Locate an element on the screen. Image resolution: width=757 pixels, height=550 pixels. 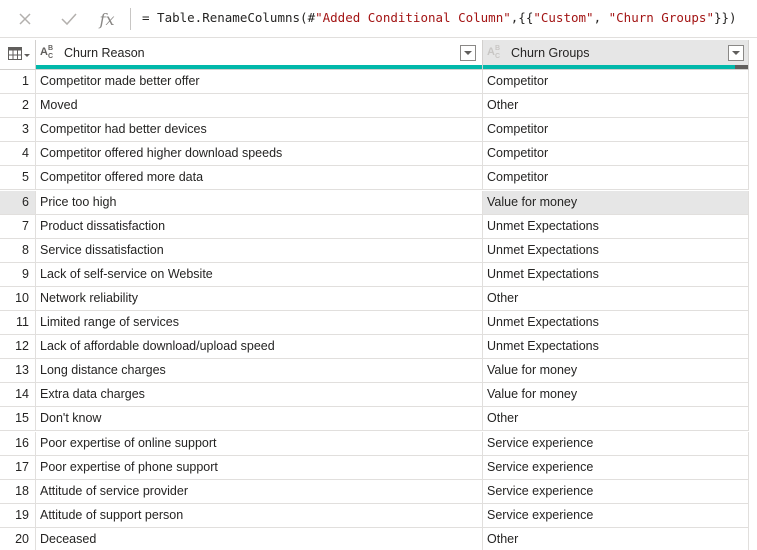
row-number: 10 is located at coordinates (18, 298).